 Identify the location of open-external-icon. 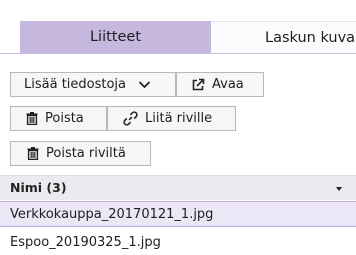
(198, 85).